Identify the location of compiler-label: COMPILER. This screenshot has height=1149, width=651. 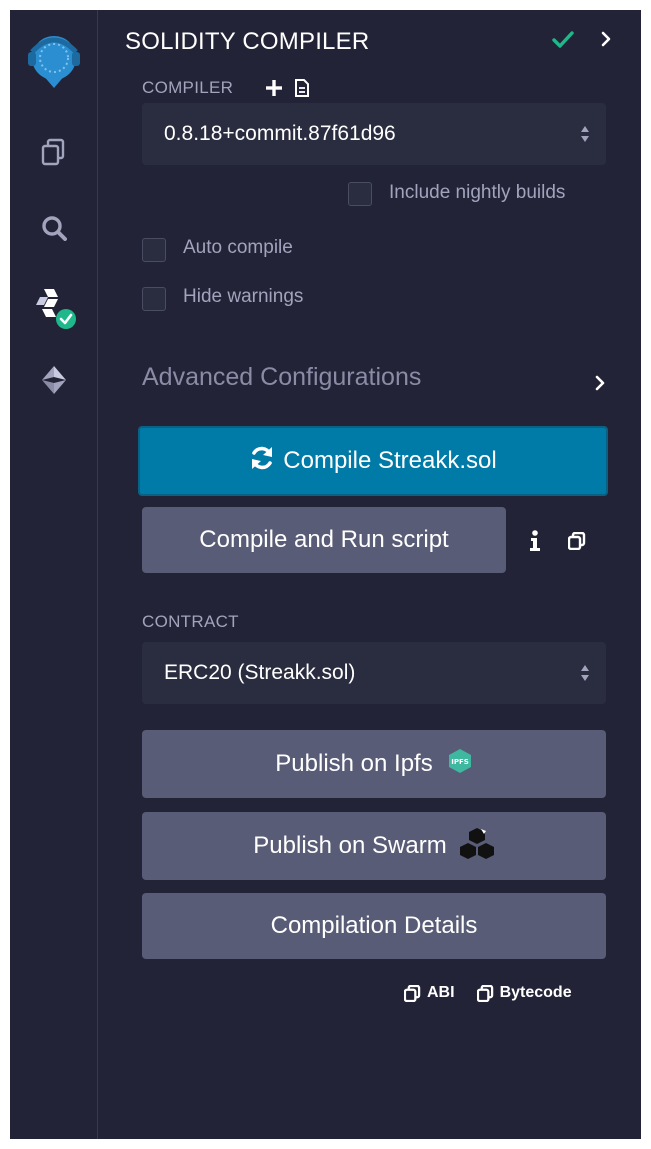
(188, 87).